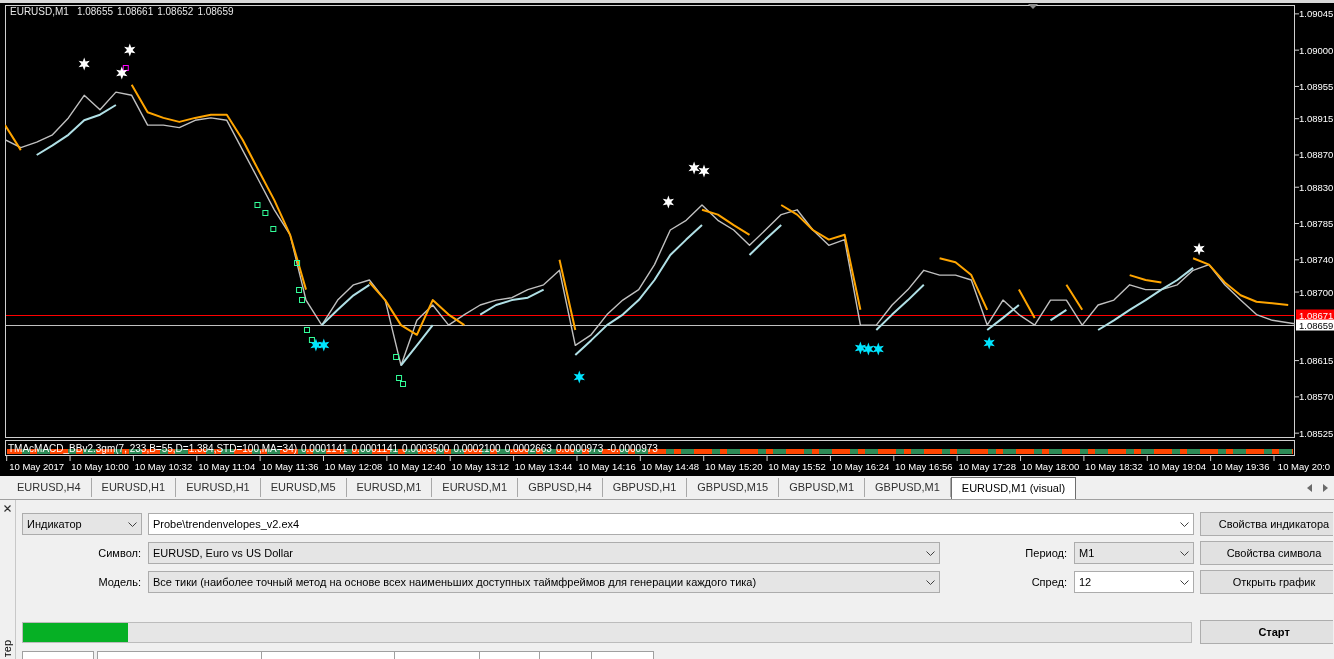 This screenshot has width=1334, height=659. Describe the element at coordinates (1316, 223) in the screenshot. I see `price-axis-label: 1.08785` at that location.